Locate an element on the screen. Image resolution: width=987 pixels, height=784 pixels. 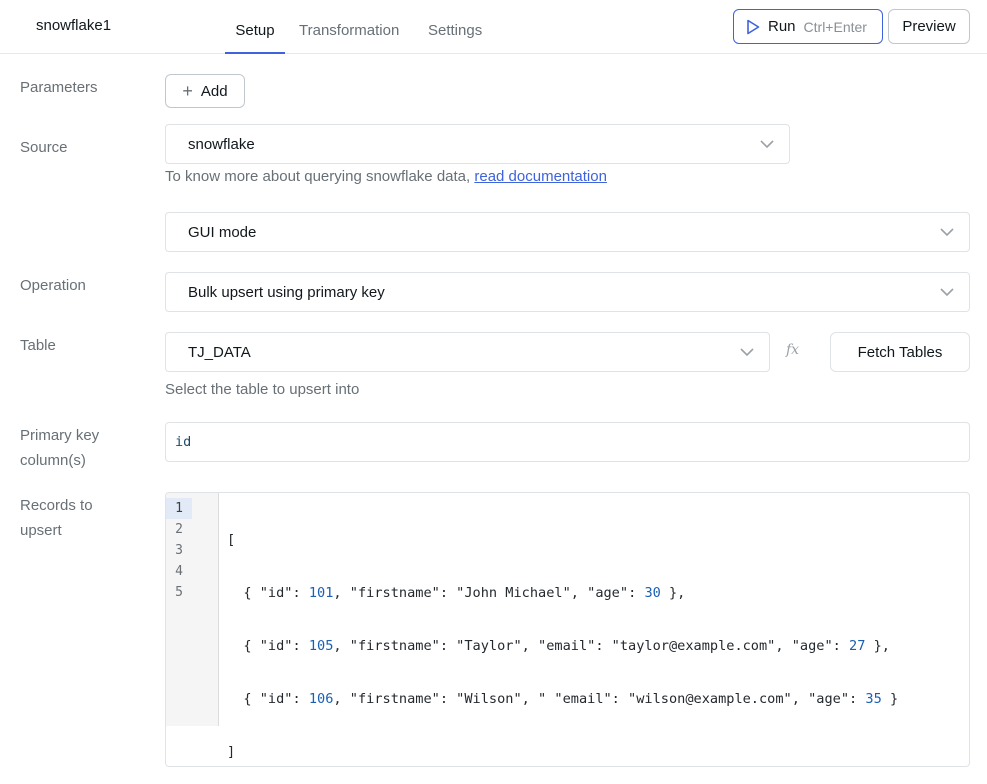
primary-key-input: id is located at coordinates (567, 442).